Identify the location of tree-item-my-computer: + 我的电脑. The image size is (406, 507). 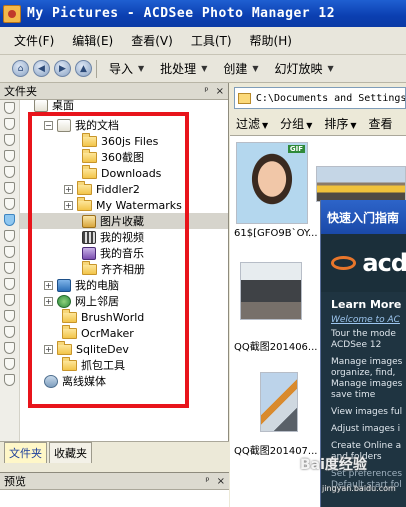
(81, 285).